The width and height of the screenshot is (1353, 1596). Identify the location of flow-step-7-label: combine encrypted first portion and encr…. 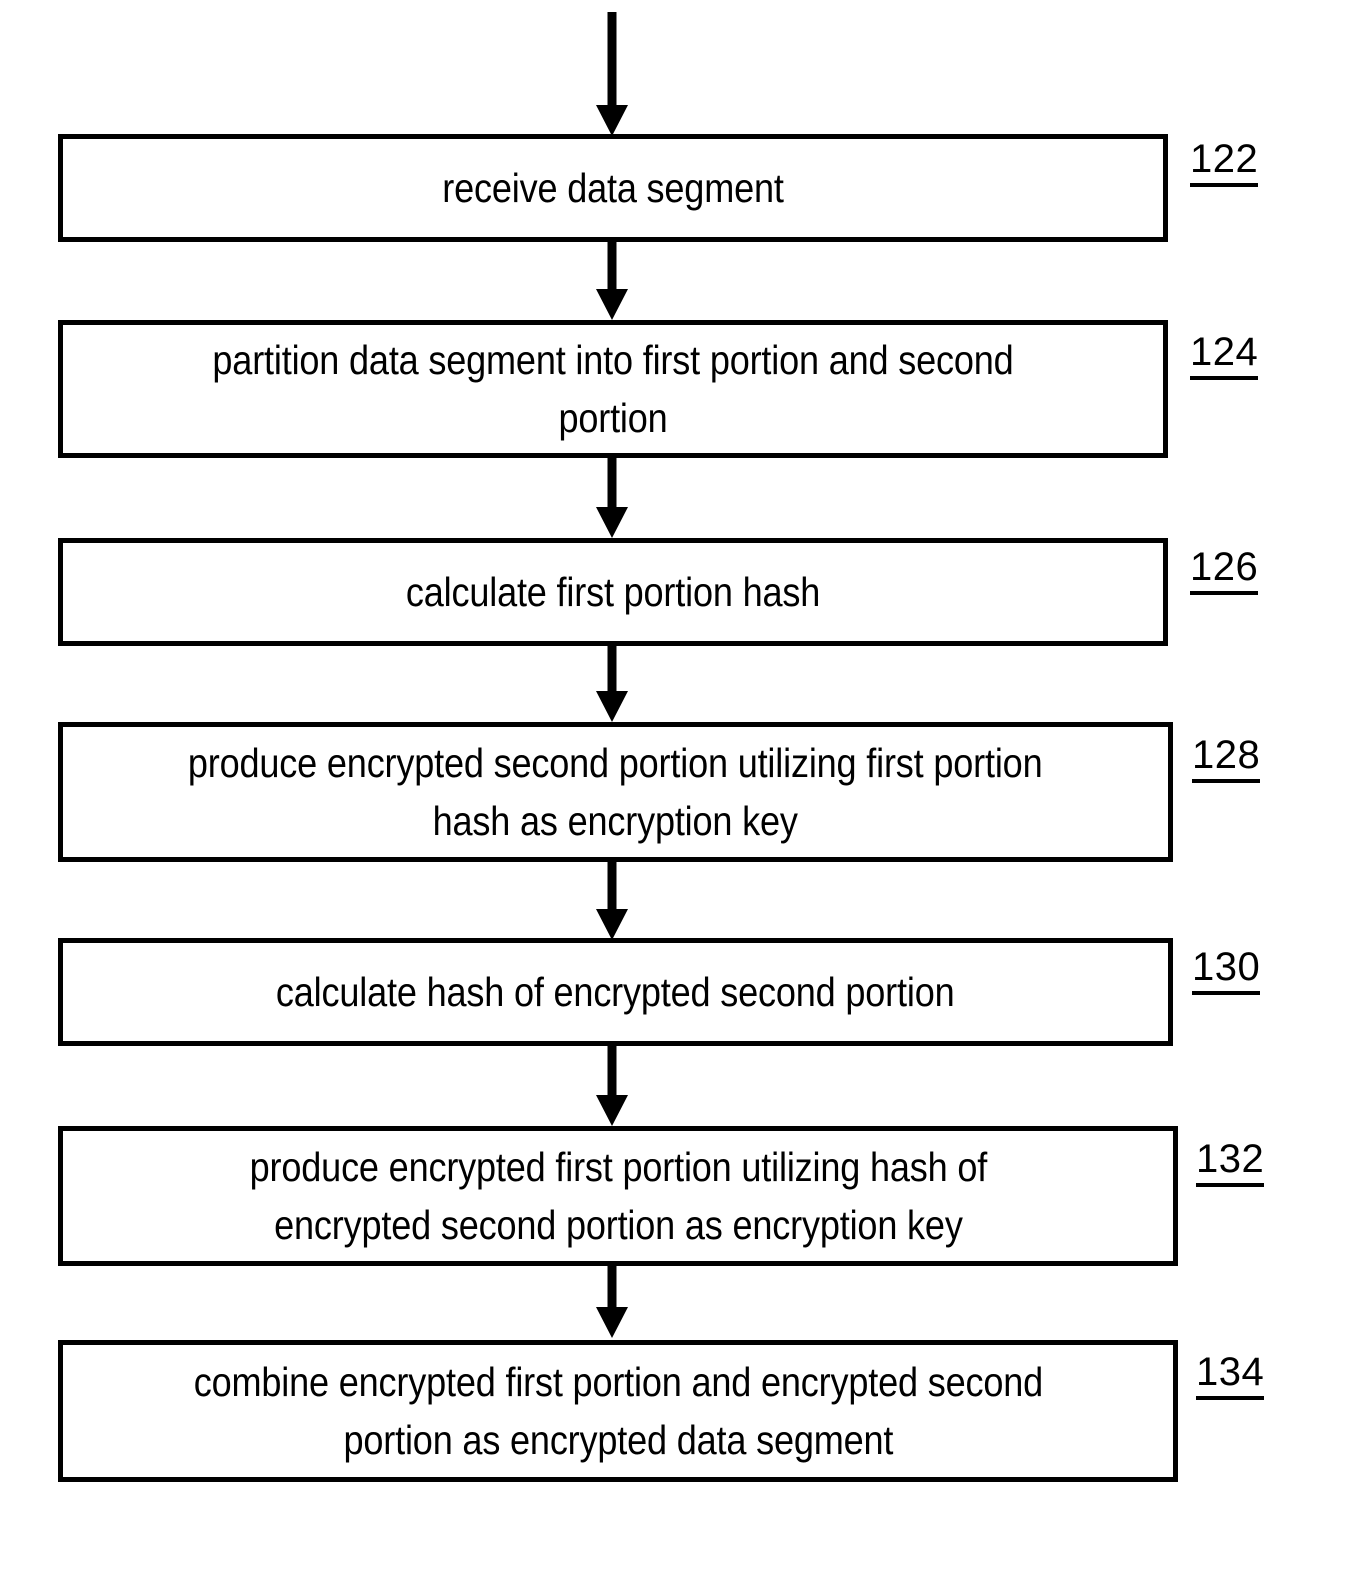
(618, 1411).